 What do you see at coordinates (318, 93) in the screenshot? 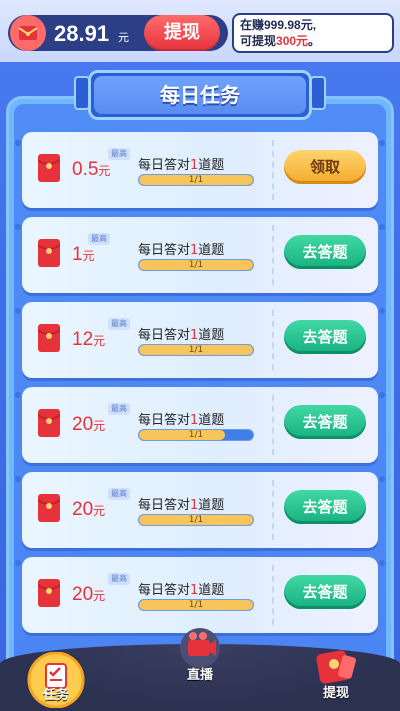
I see `title-ear-right` at bounding box center [318, 93].